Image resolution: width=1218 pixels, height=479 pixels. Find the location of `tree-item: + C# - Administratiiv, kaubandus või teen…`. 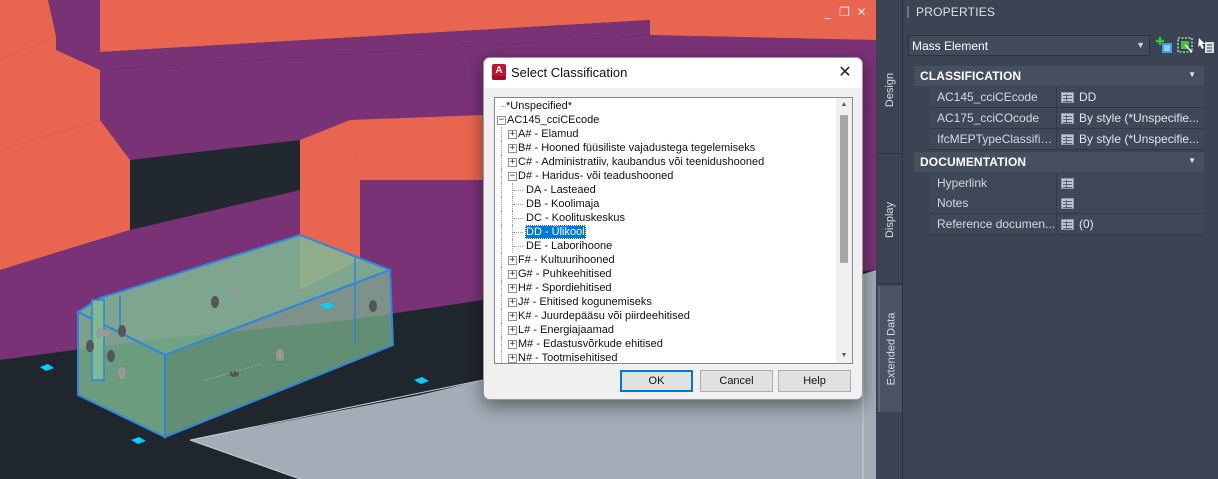

tree-item: + C# - Administratiiv, kaubandus või teen… is located at coordinates (665, 162).